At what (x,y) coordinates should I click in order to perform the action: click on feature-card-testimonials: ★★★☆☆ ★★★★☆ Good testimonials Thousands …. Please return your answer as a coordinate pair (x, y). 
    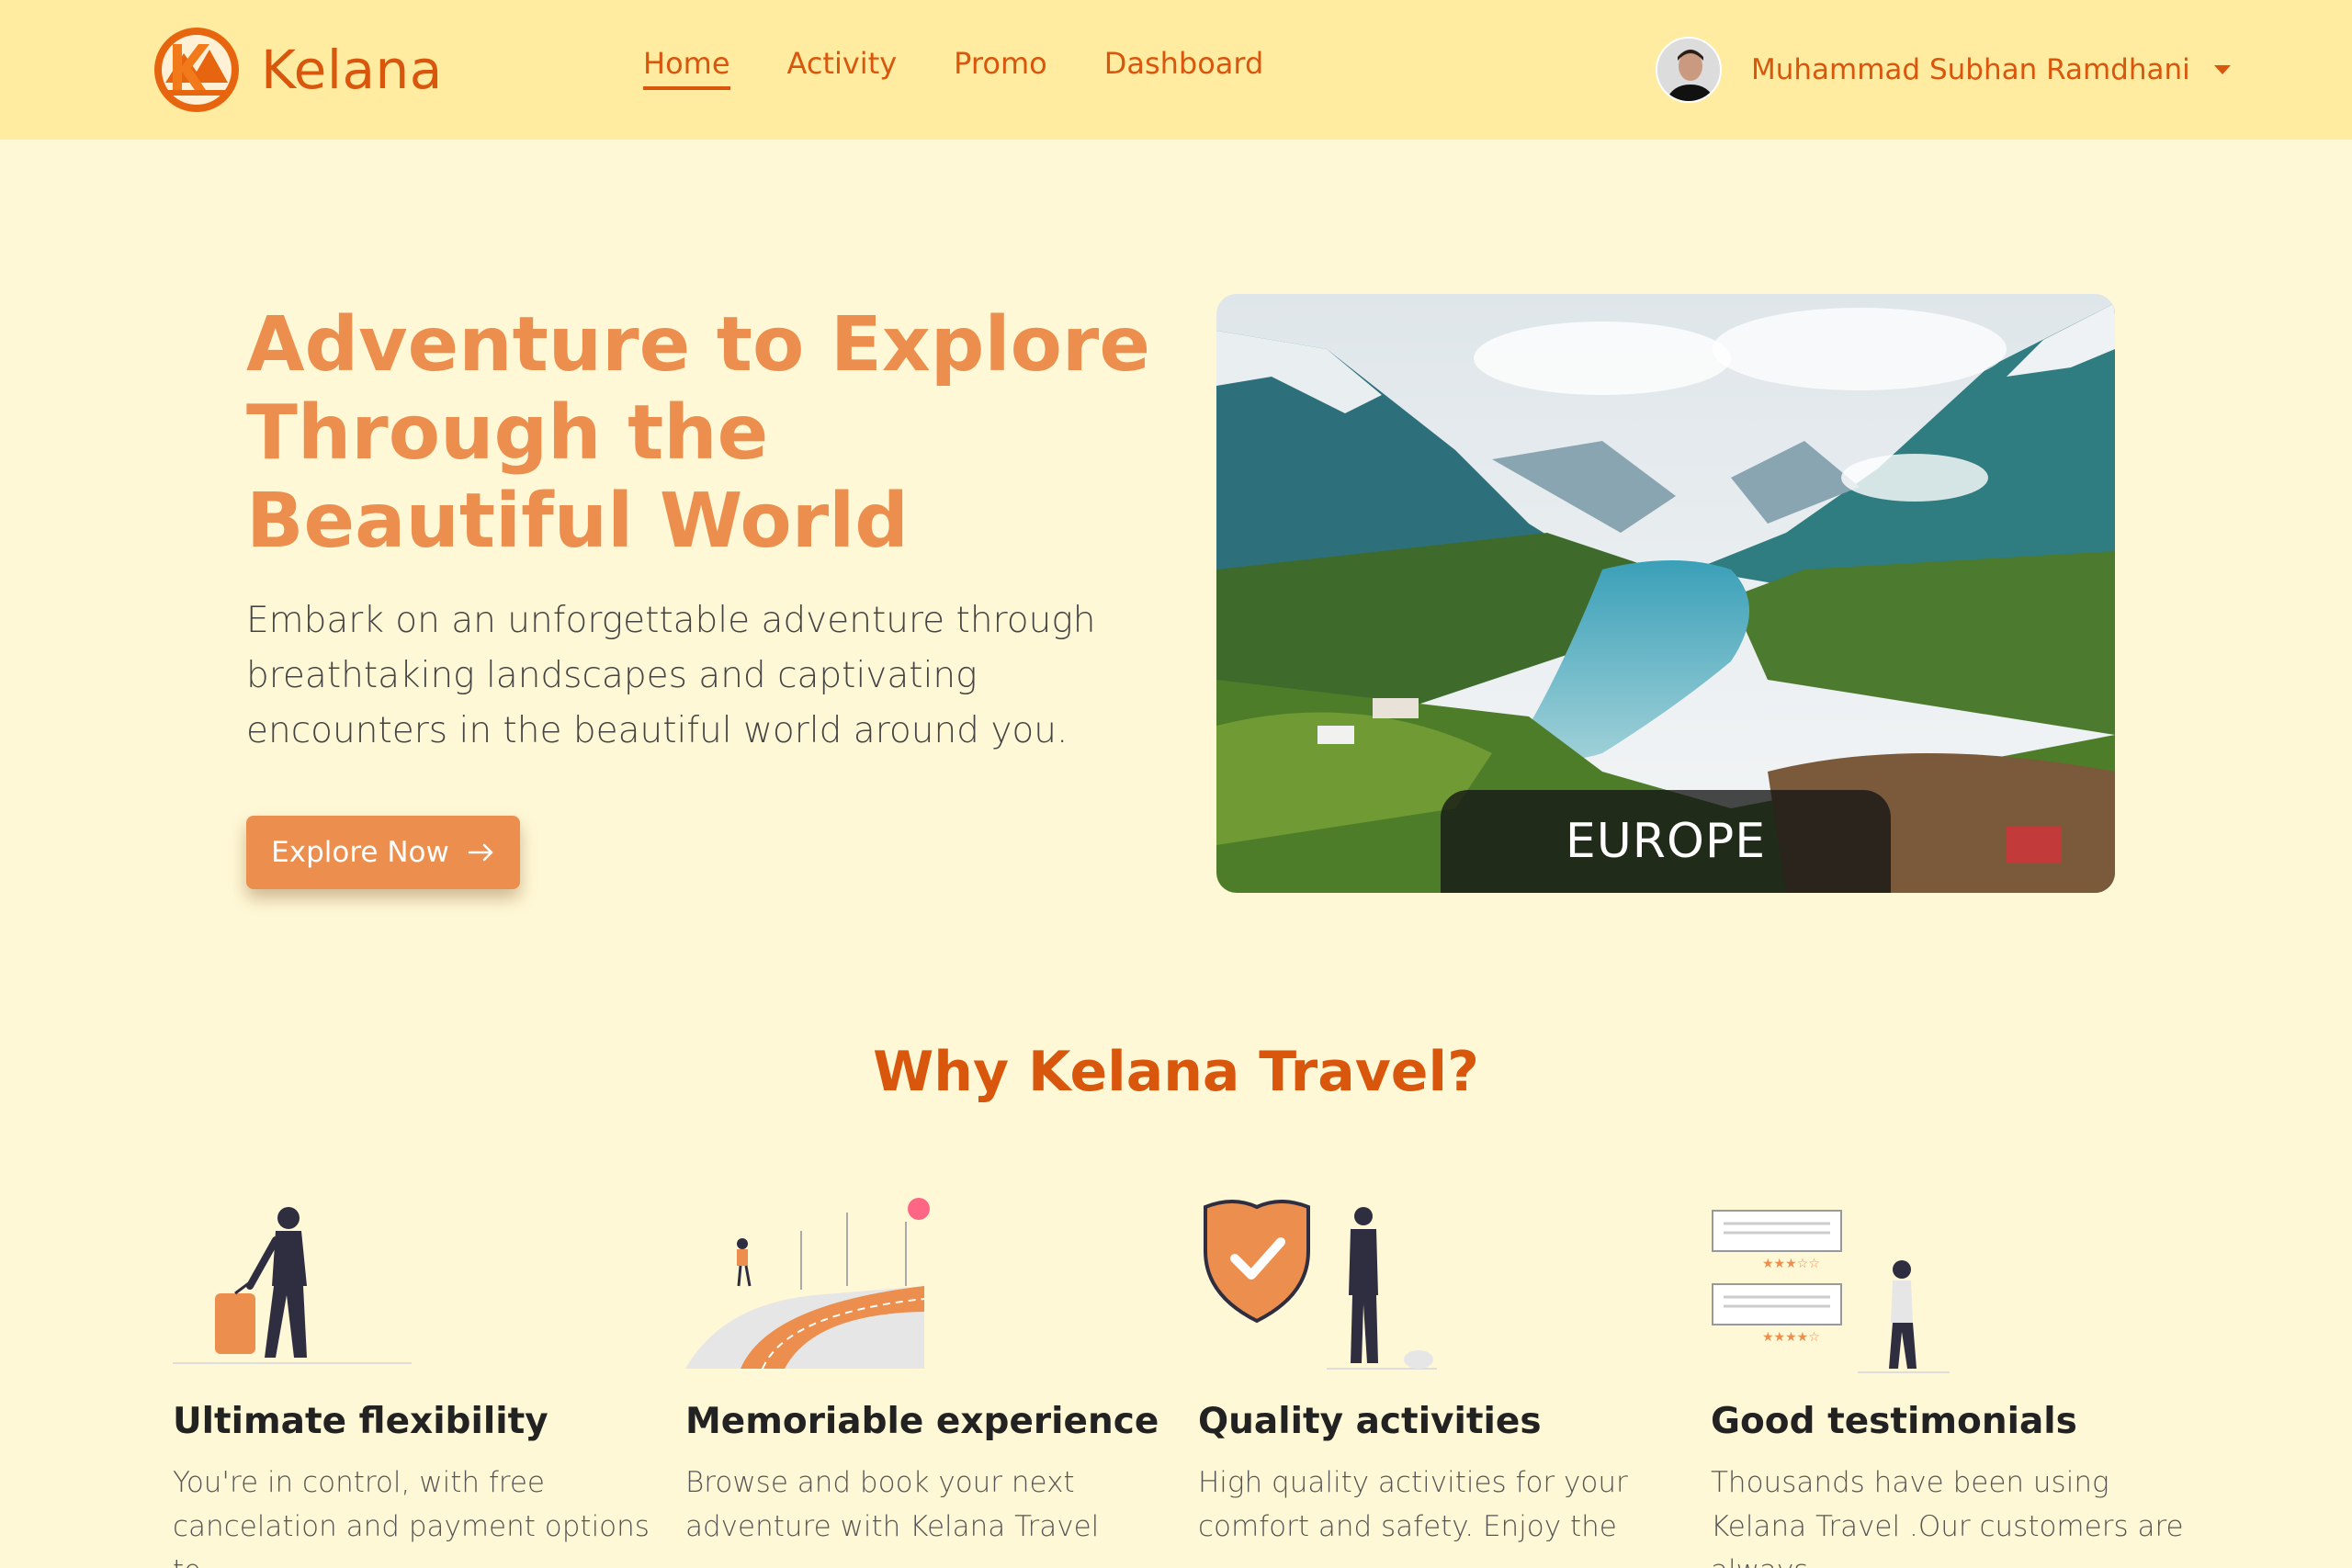
    Looking at the image, I should click on (1949, 1381).